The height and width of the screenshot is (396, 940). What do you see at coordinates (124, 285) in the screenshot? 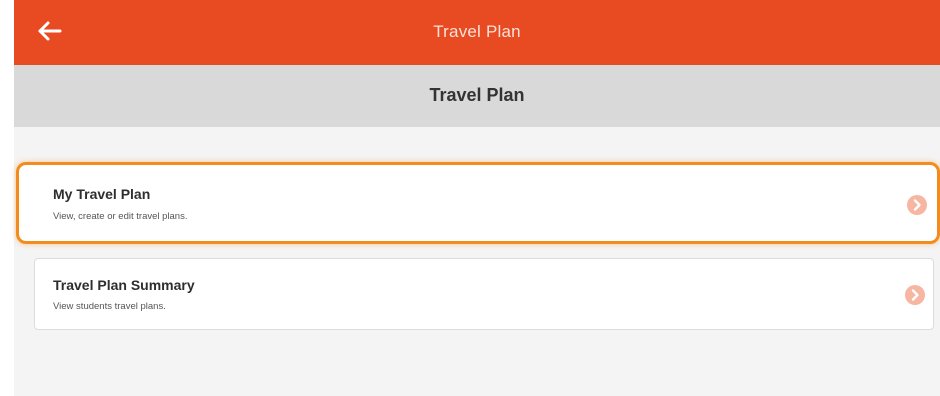
I see `menu-item-title: Travel Plan Summary` at bounding box center [124, 285].